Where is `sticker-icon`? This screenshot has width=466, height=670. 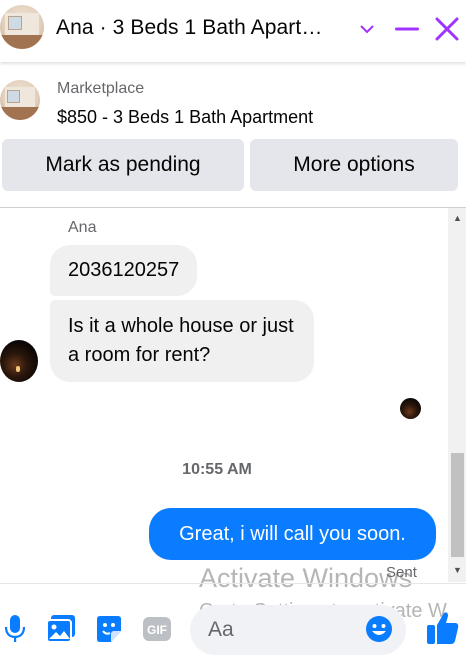 sticker-icon is located at coordinates (109, 629).